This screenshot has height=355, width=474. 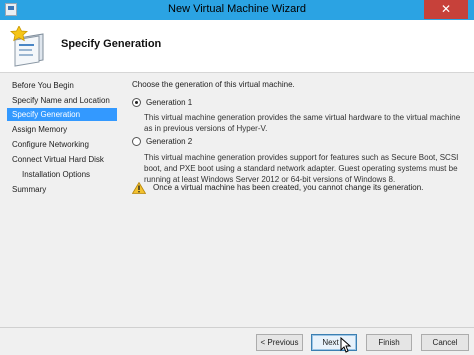 I want to click on nav-item-installation-options: Installation Options, so click(x=62, y=174).